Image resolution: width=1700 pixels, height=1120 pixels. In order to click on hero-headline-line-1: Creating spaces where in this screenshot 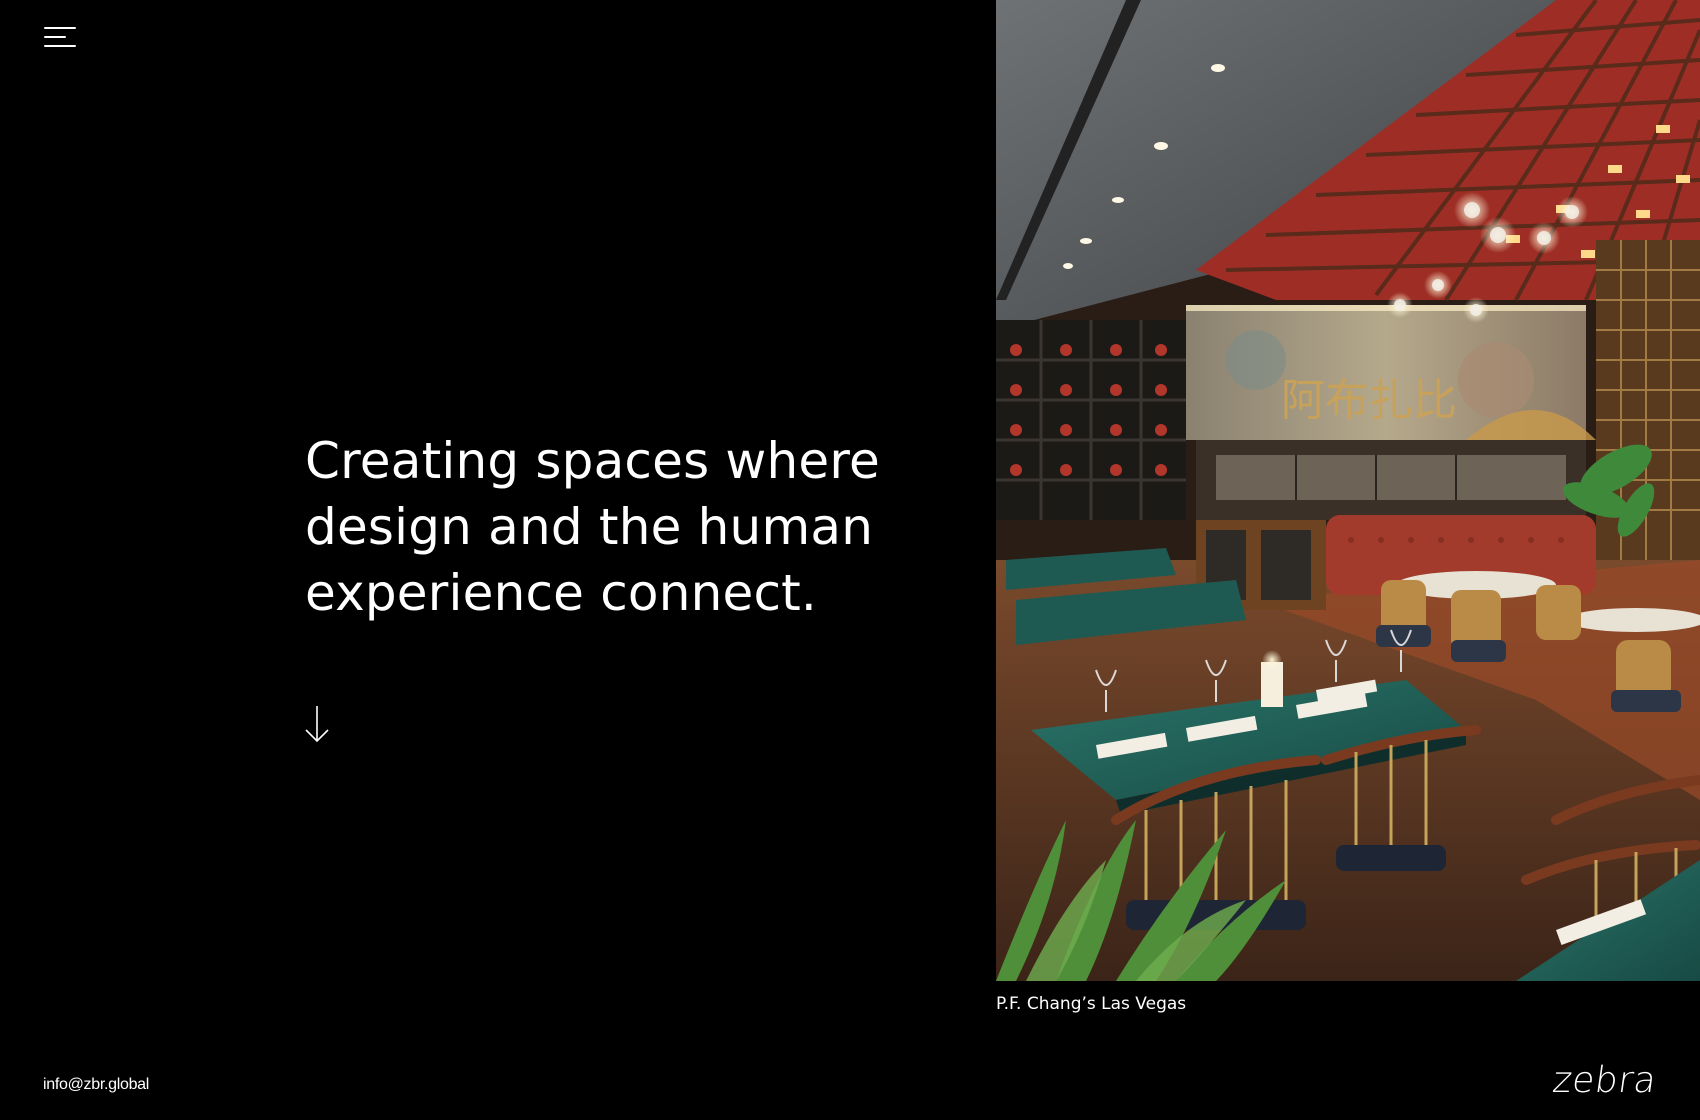, I will do `click(592, 461)`.